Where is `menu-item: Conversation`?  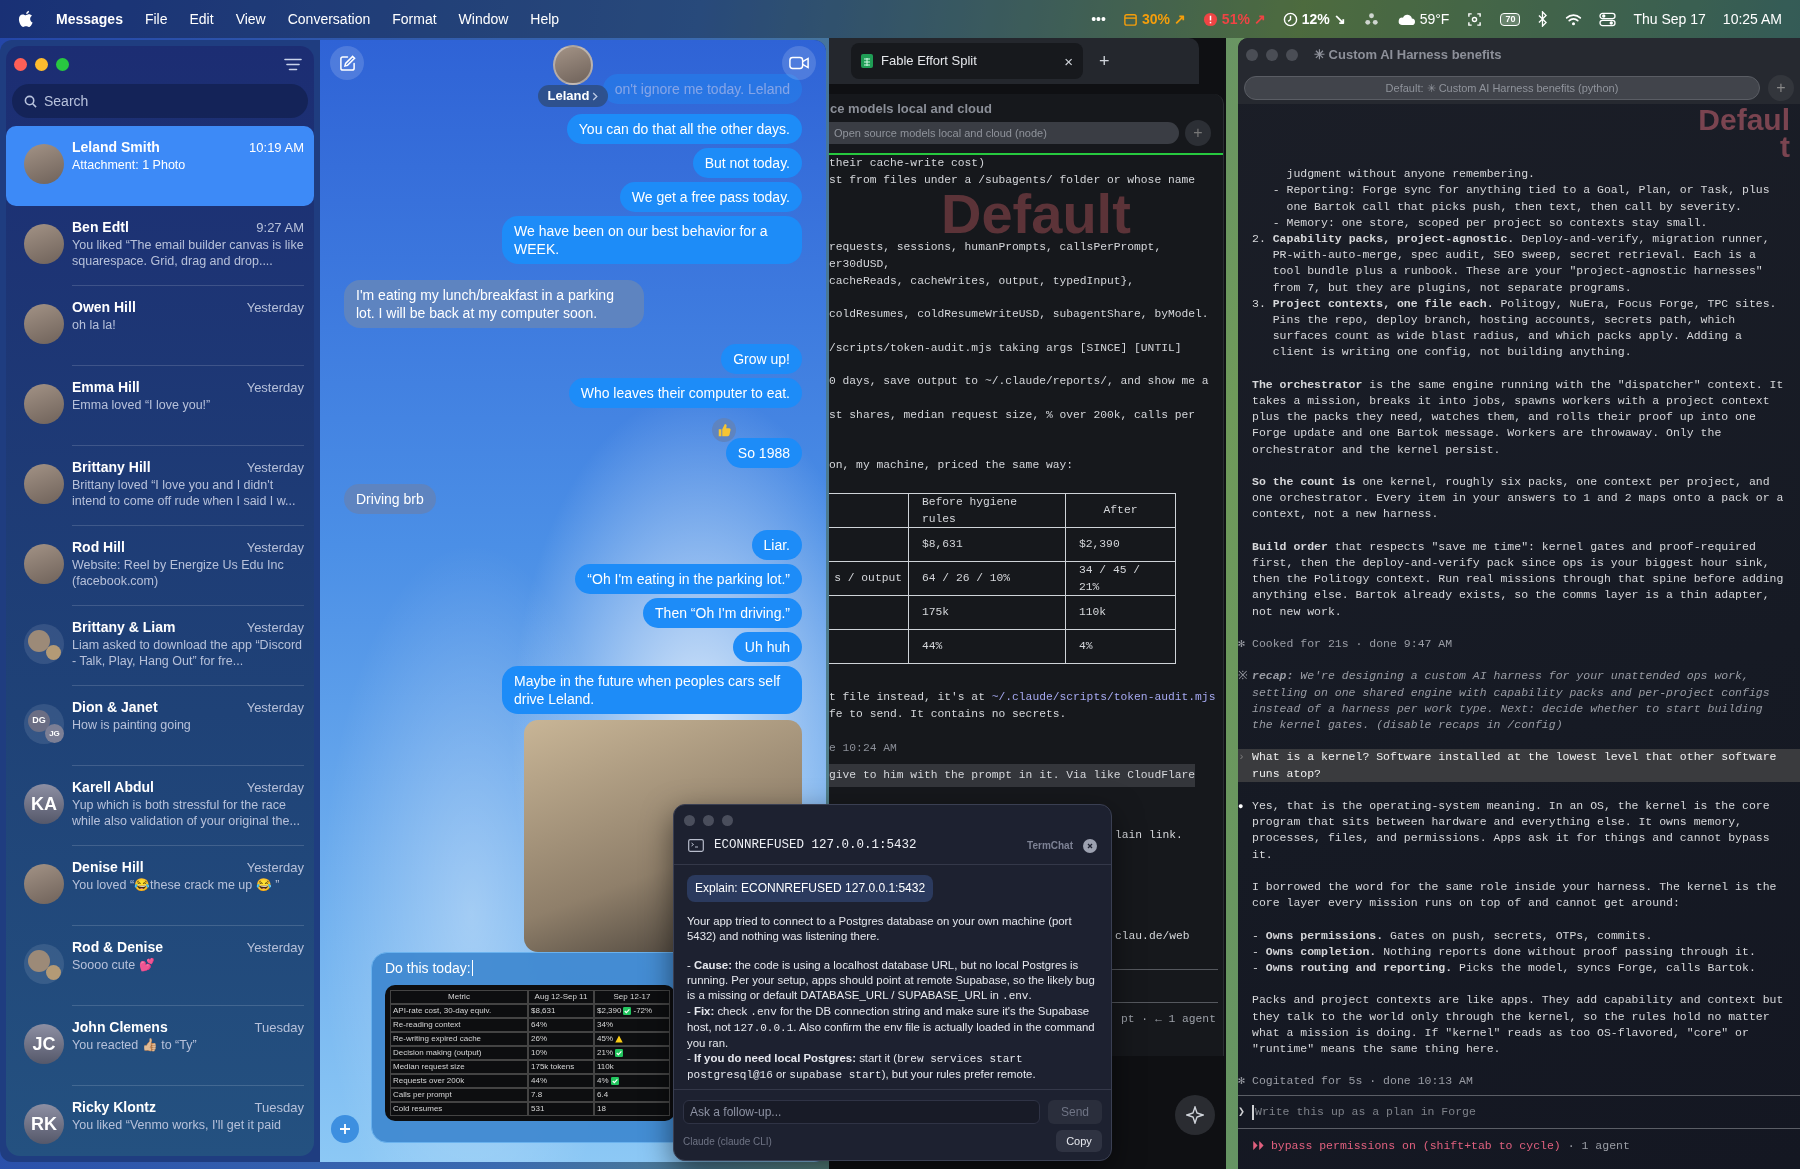
menu-item: Conversation is located at coordinates (329, 19).